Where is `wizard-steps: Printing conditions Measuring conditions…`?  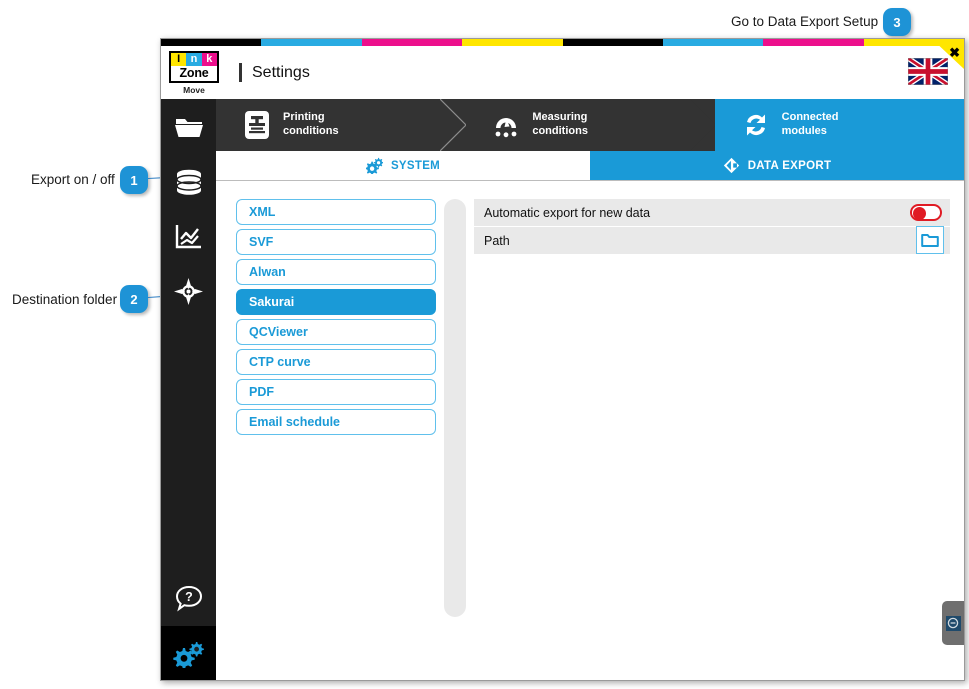 wizard-steps: Printing conditions Measuring conditions… is located at coordinates (590, 125).